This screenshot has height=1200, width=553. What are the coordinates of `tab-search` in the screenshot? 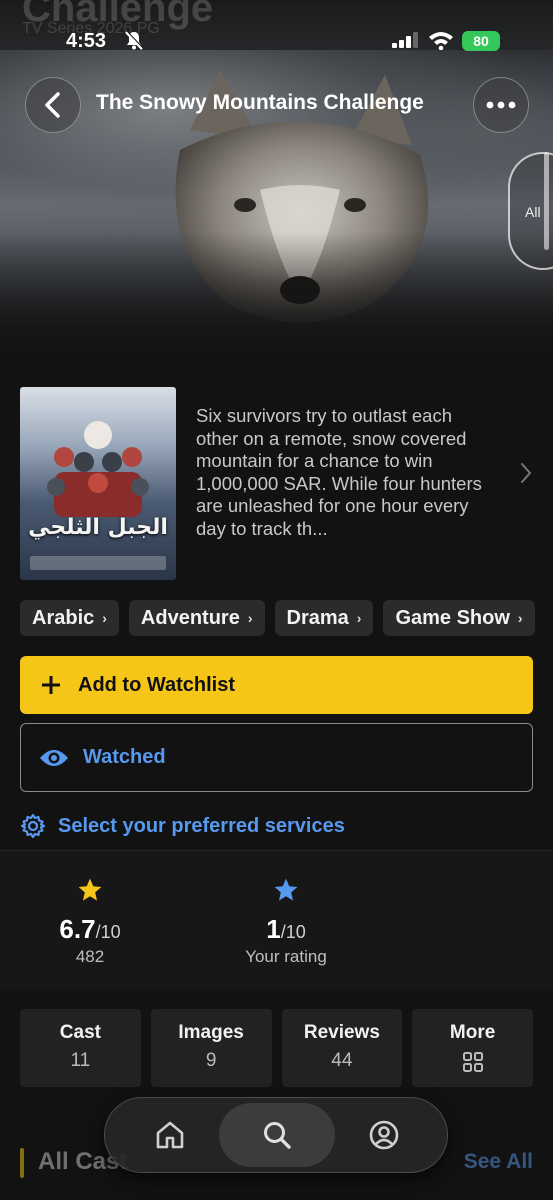 It's located at (277, 1135).